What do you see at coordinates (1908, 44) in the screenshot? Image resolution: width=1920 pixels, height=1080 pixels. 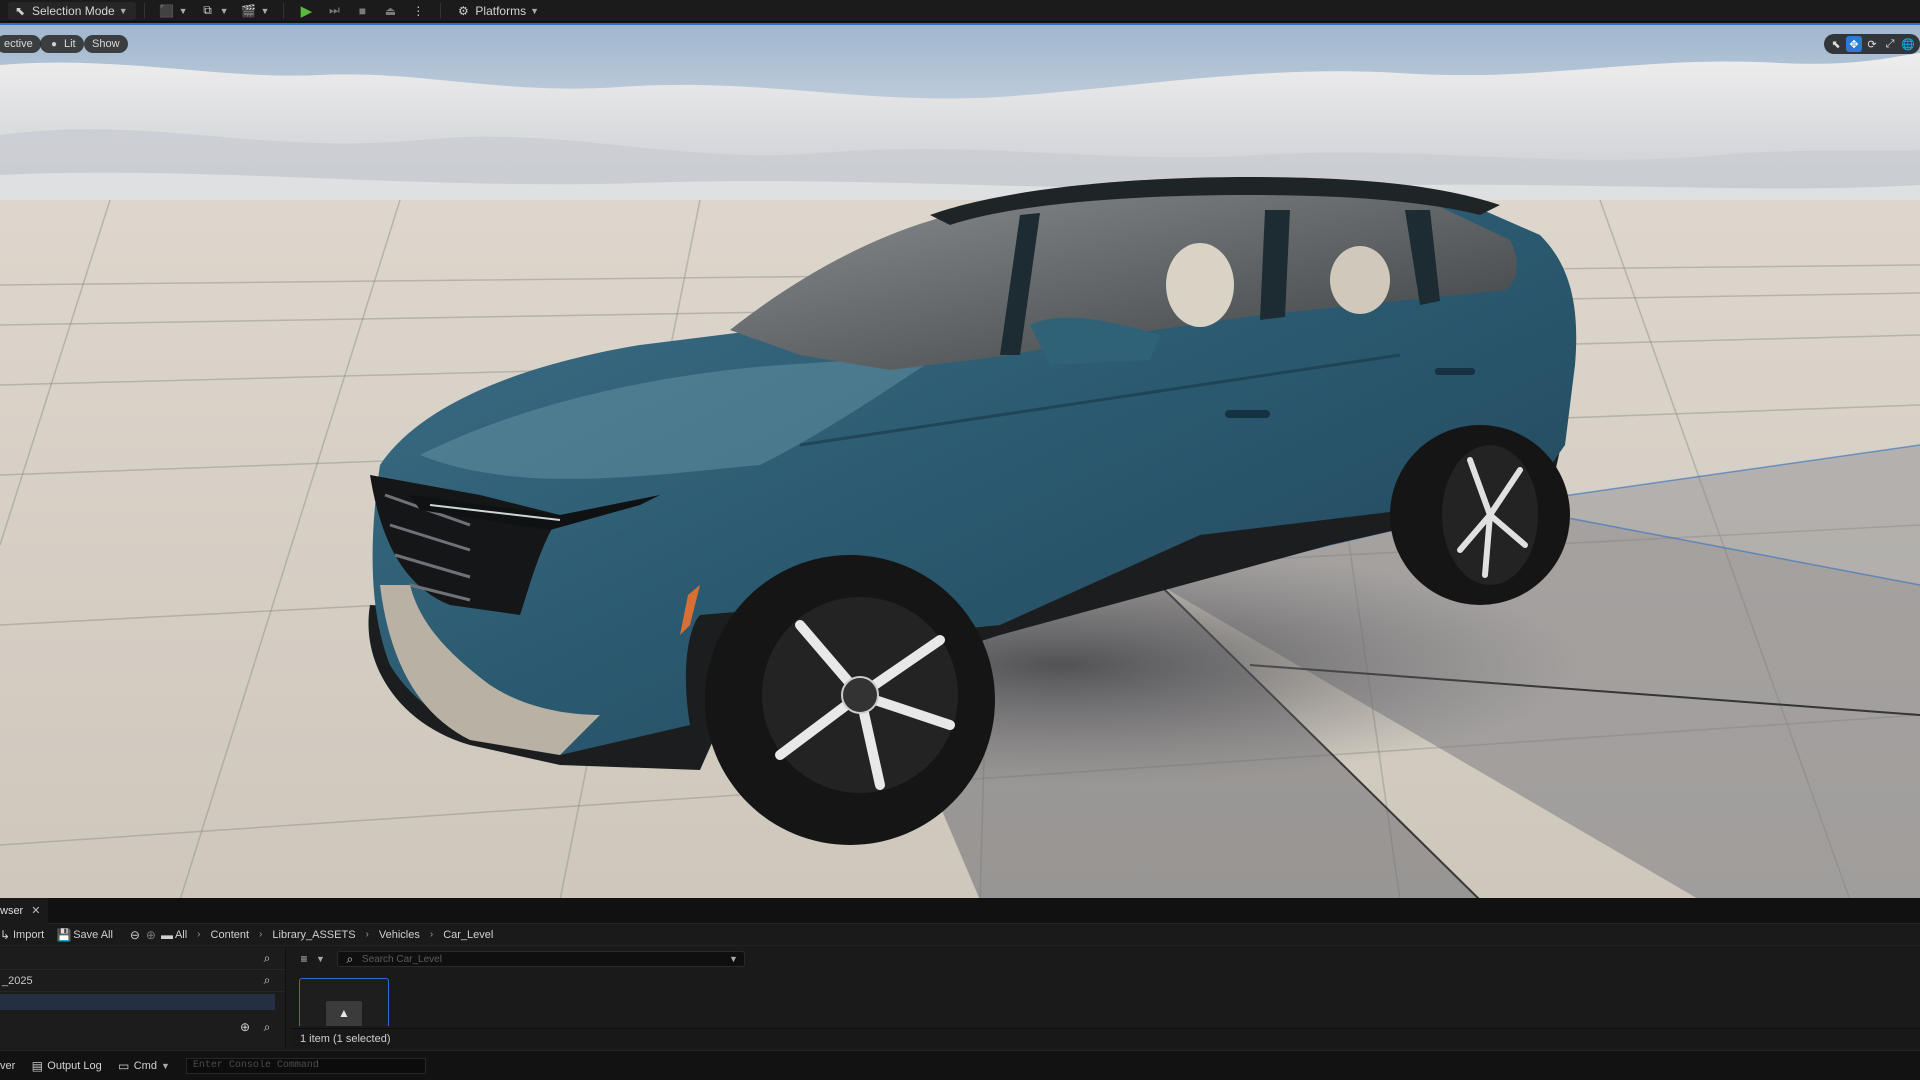 I see `world-space-icon: 🌐` at bounding box center [1908, 44].